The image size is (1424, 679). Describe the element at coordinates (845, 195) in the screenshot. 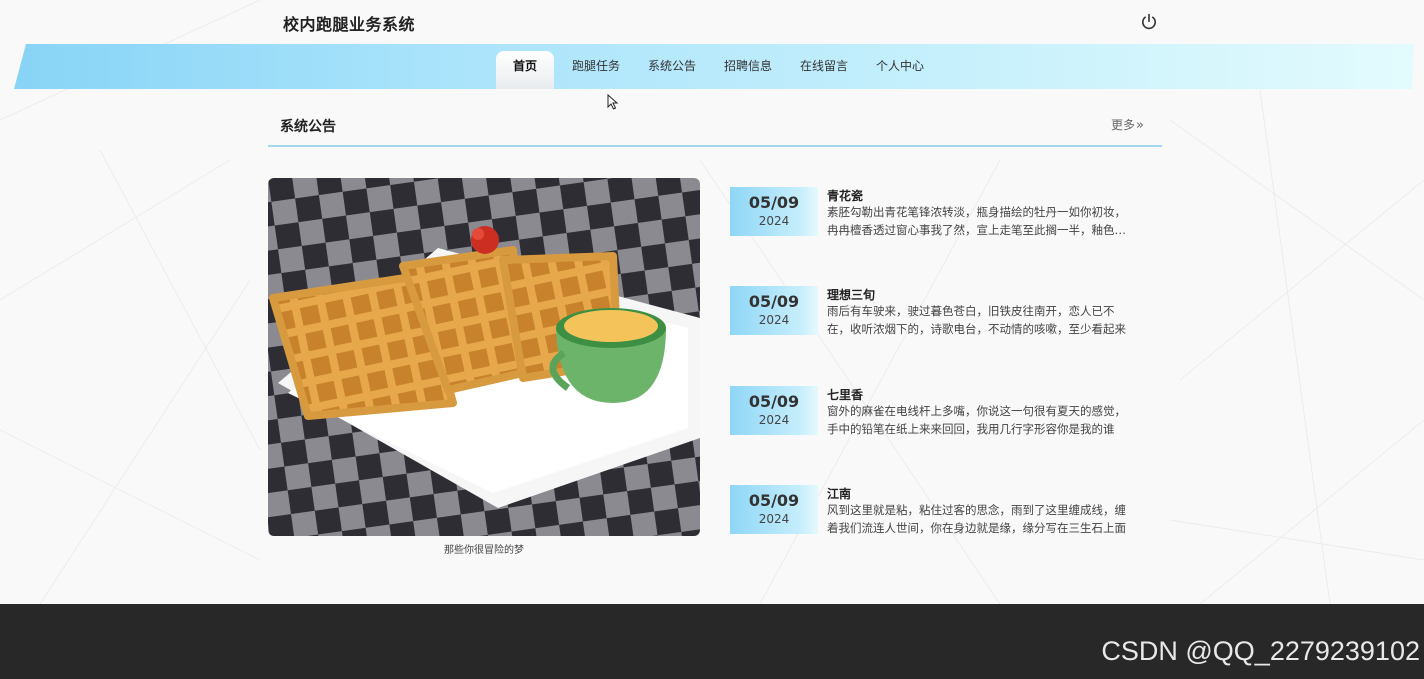

I see `news-title: 青花瓷` at that location.